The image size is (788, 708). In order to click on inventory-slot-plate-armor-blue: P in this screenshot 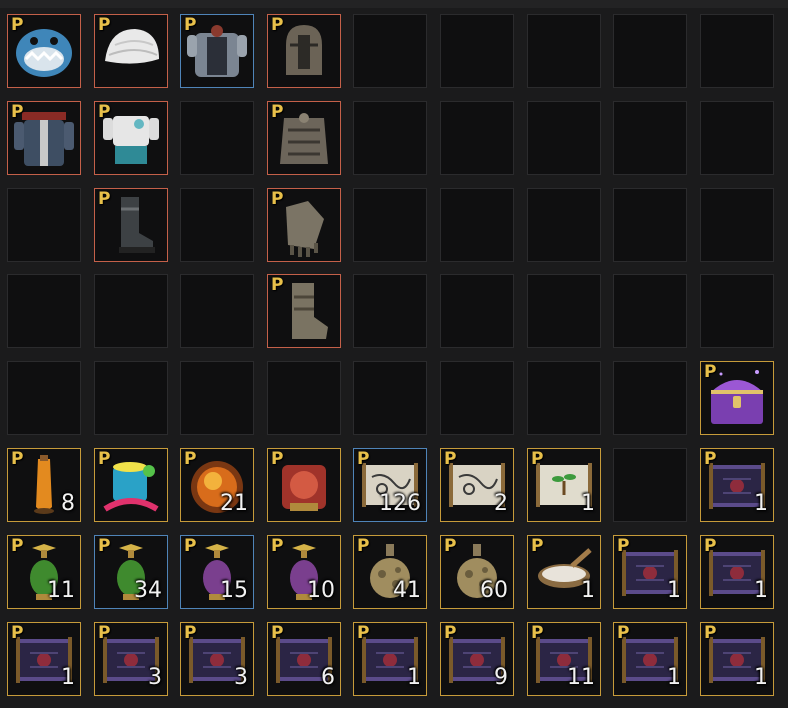, I will do `click(217, 51)`.